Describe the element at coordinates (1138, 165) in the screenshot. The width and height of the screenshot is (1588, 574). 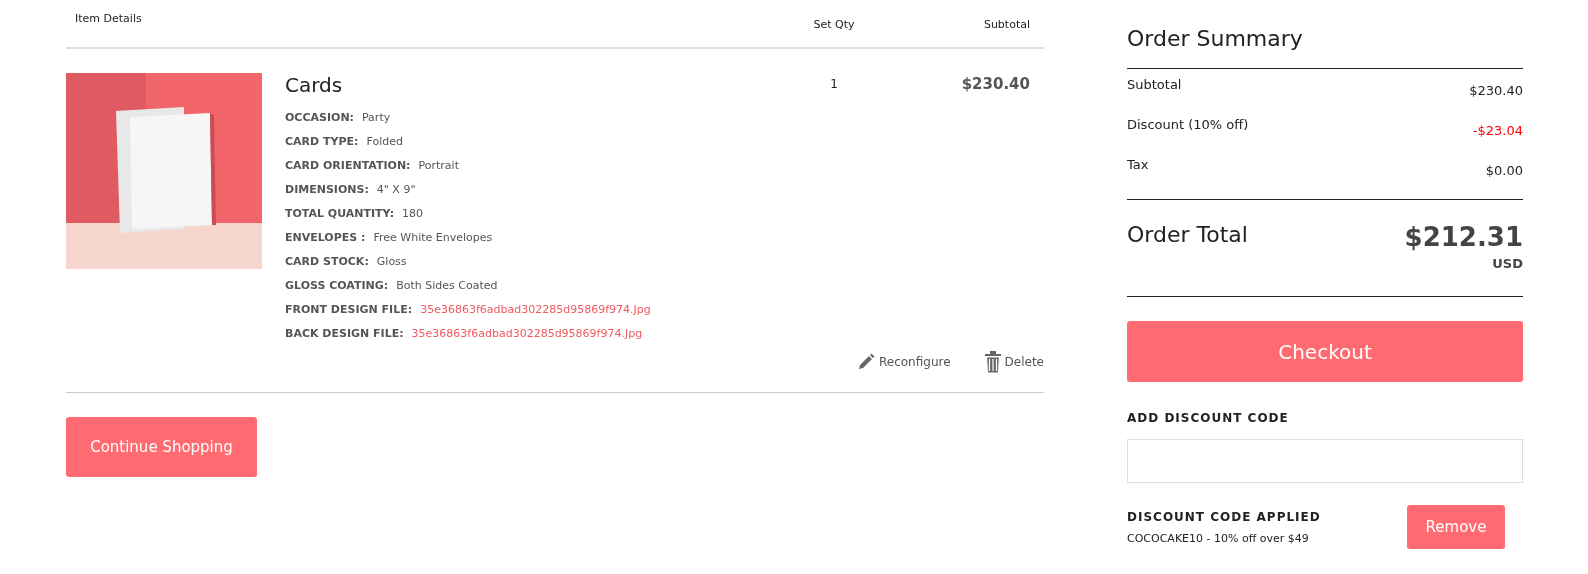
I see `summary-label: Tax` at that location.